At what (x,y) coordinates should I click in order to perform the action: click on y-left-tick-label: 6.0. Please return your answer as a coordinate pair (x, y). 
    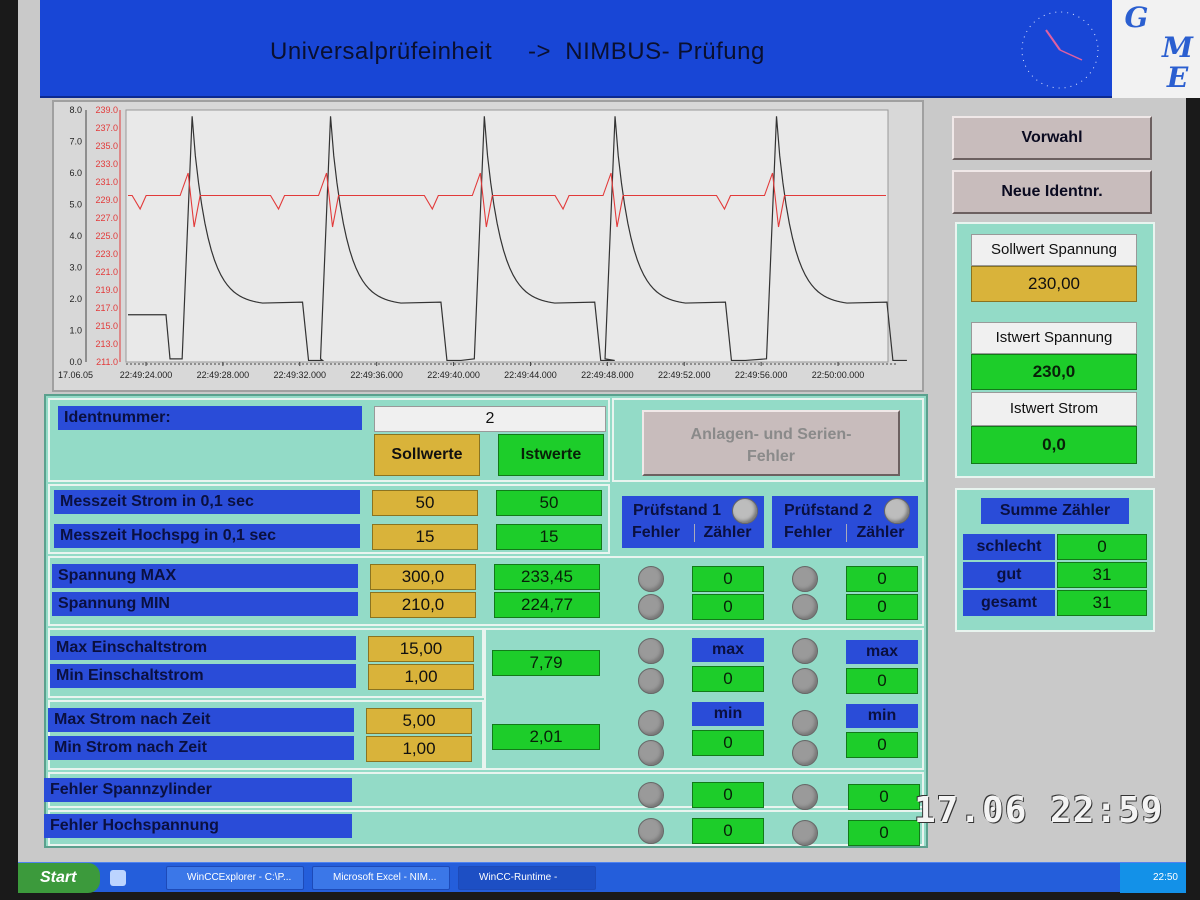
    Looking at the image, I should click on (75, 173).